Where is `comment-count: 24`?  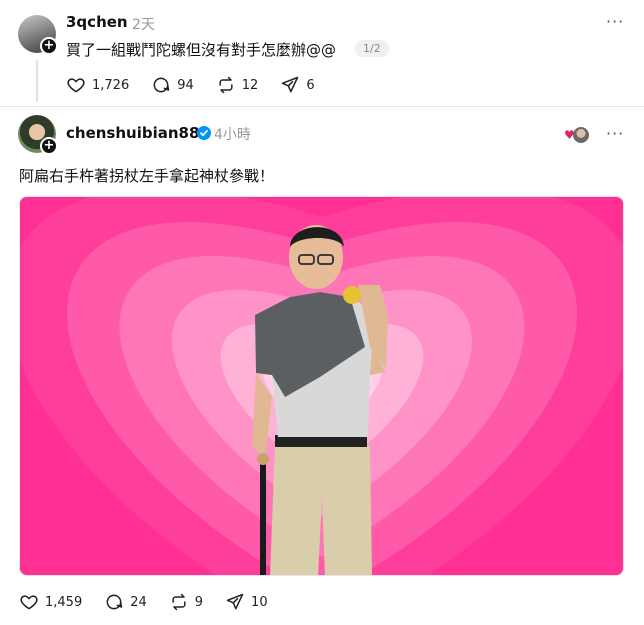 comment-count: 24 is located at coordinates (138, 602).